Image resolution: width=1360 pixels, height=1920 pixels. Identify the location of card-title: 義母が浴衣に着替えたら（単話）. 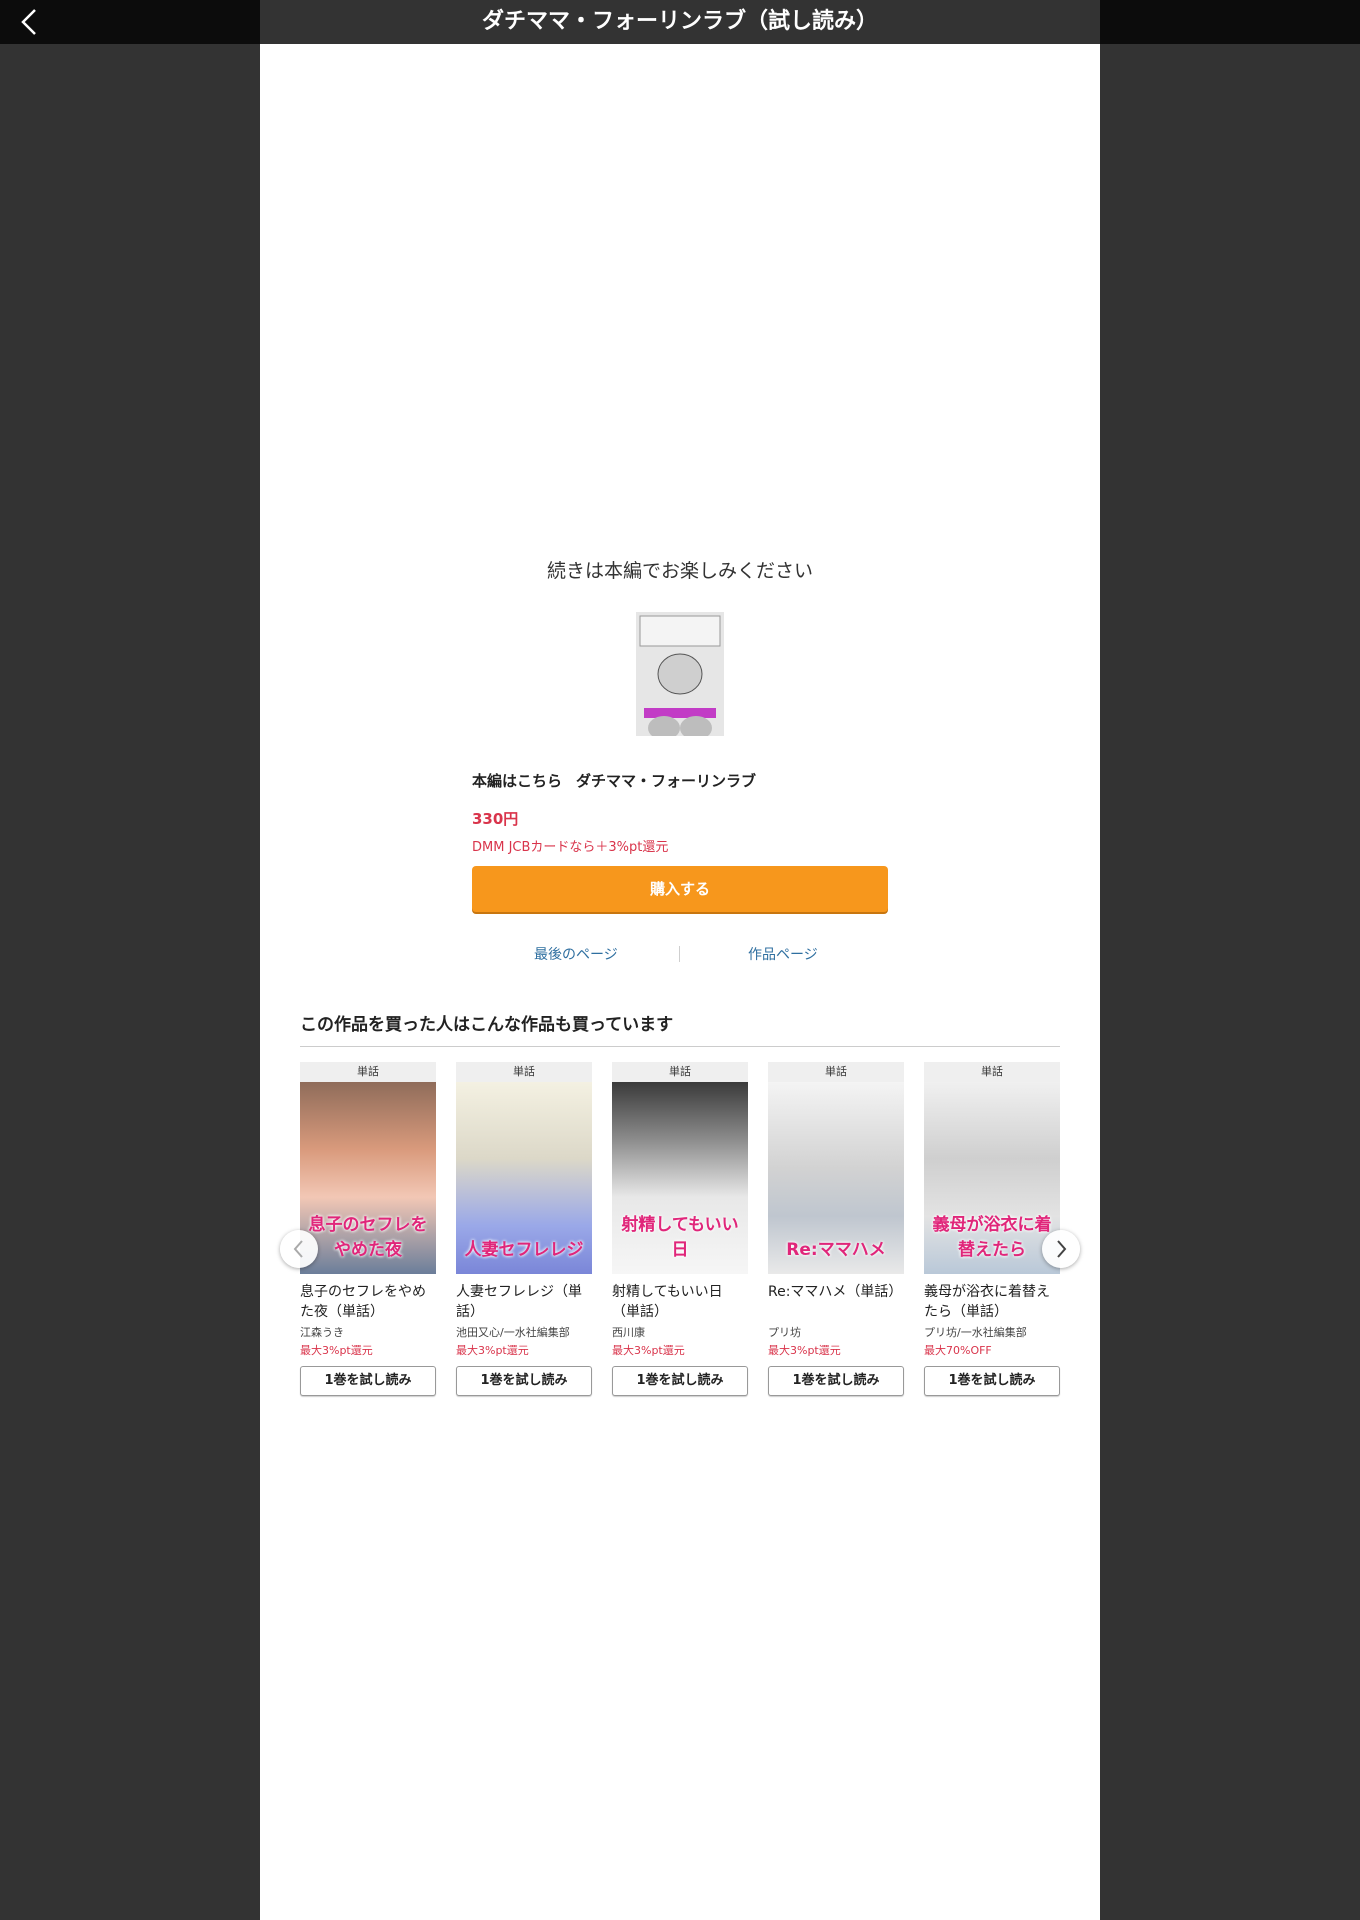
(992, 1302).